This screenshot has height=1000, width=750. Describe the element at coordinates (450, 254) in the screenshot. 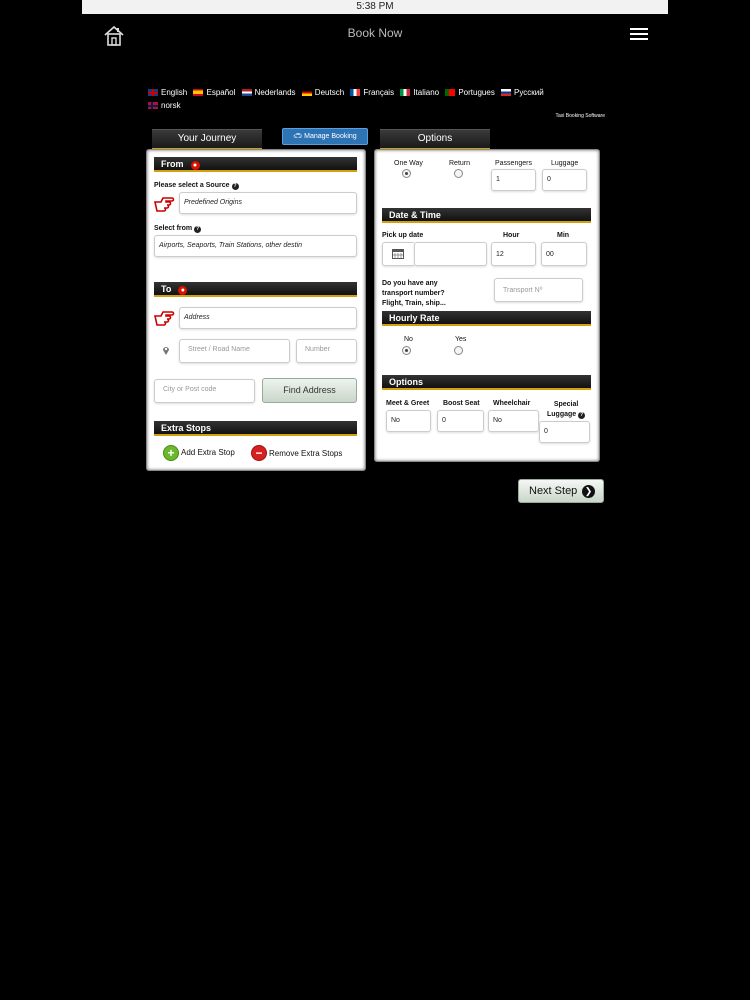

I see `pickup-date-input` at that location.